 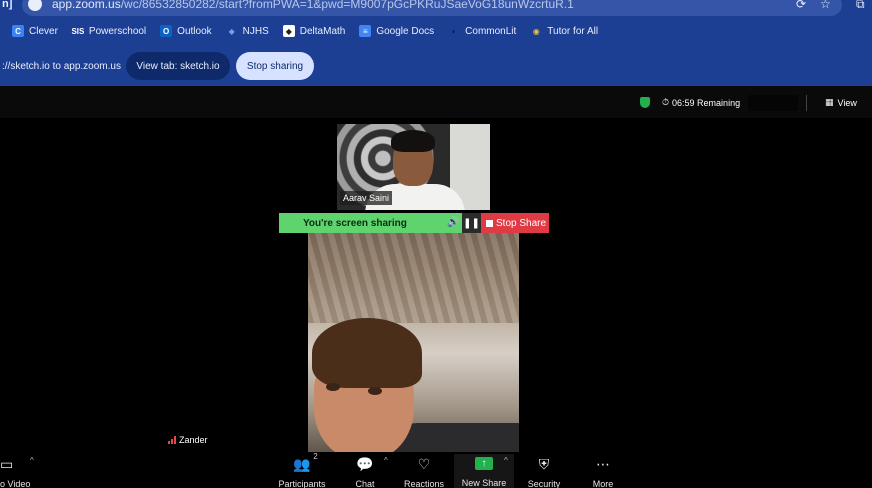 What do you see at coordinates (78, 31) in the screenshot?
I see `bookmark-icon: SIS` at bounding box center [78, 31].